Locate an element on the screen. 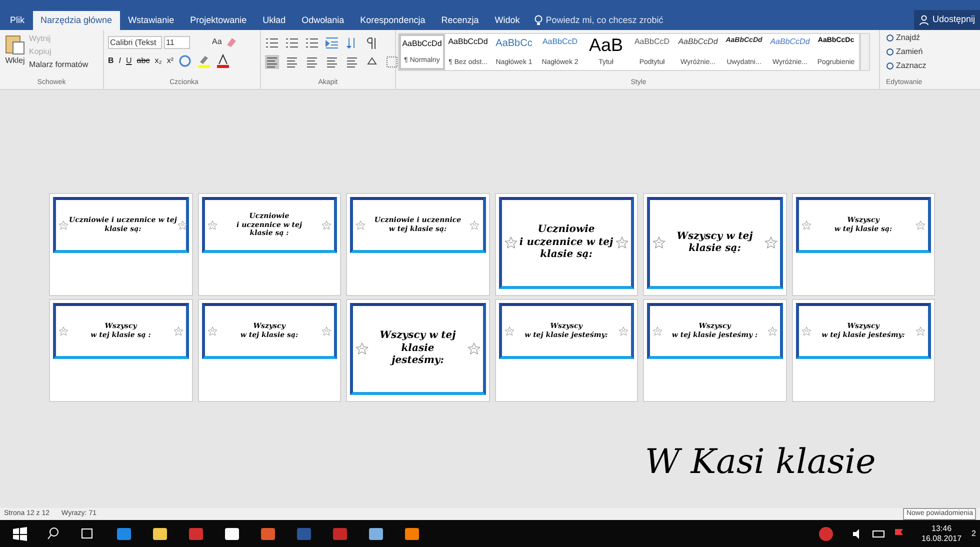 This screenshot has width=980, height=547. search-icon is located at coordinates (53, 533).